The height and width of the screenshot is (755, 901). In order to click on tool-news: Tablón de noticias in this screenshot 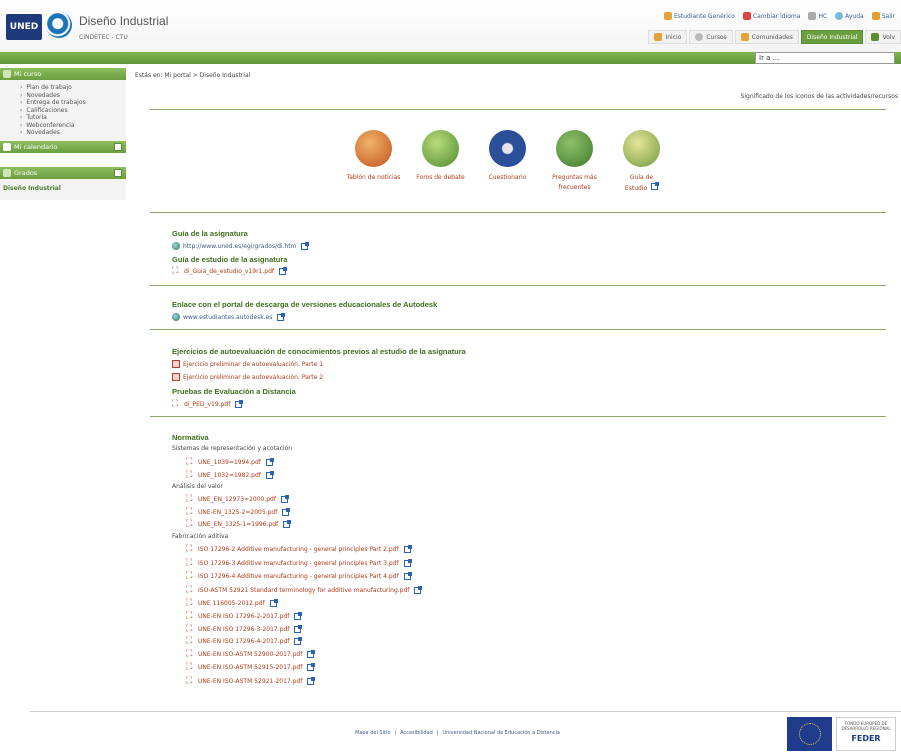, I will do `click(373, 162)`.